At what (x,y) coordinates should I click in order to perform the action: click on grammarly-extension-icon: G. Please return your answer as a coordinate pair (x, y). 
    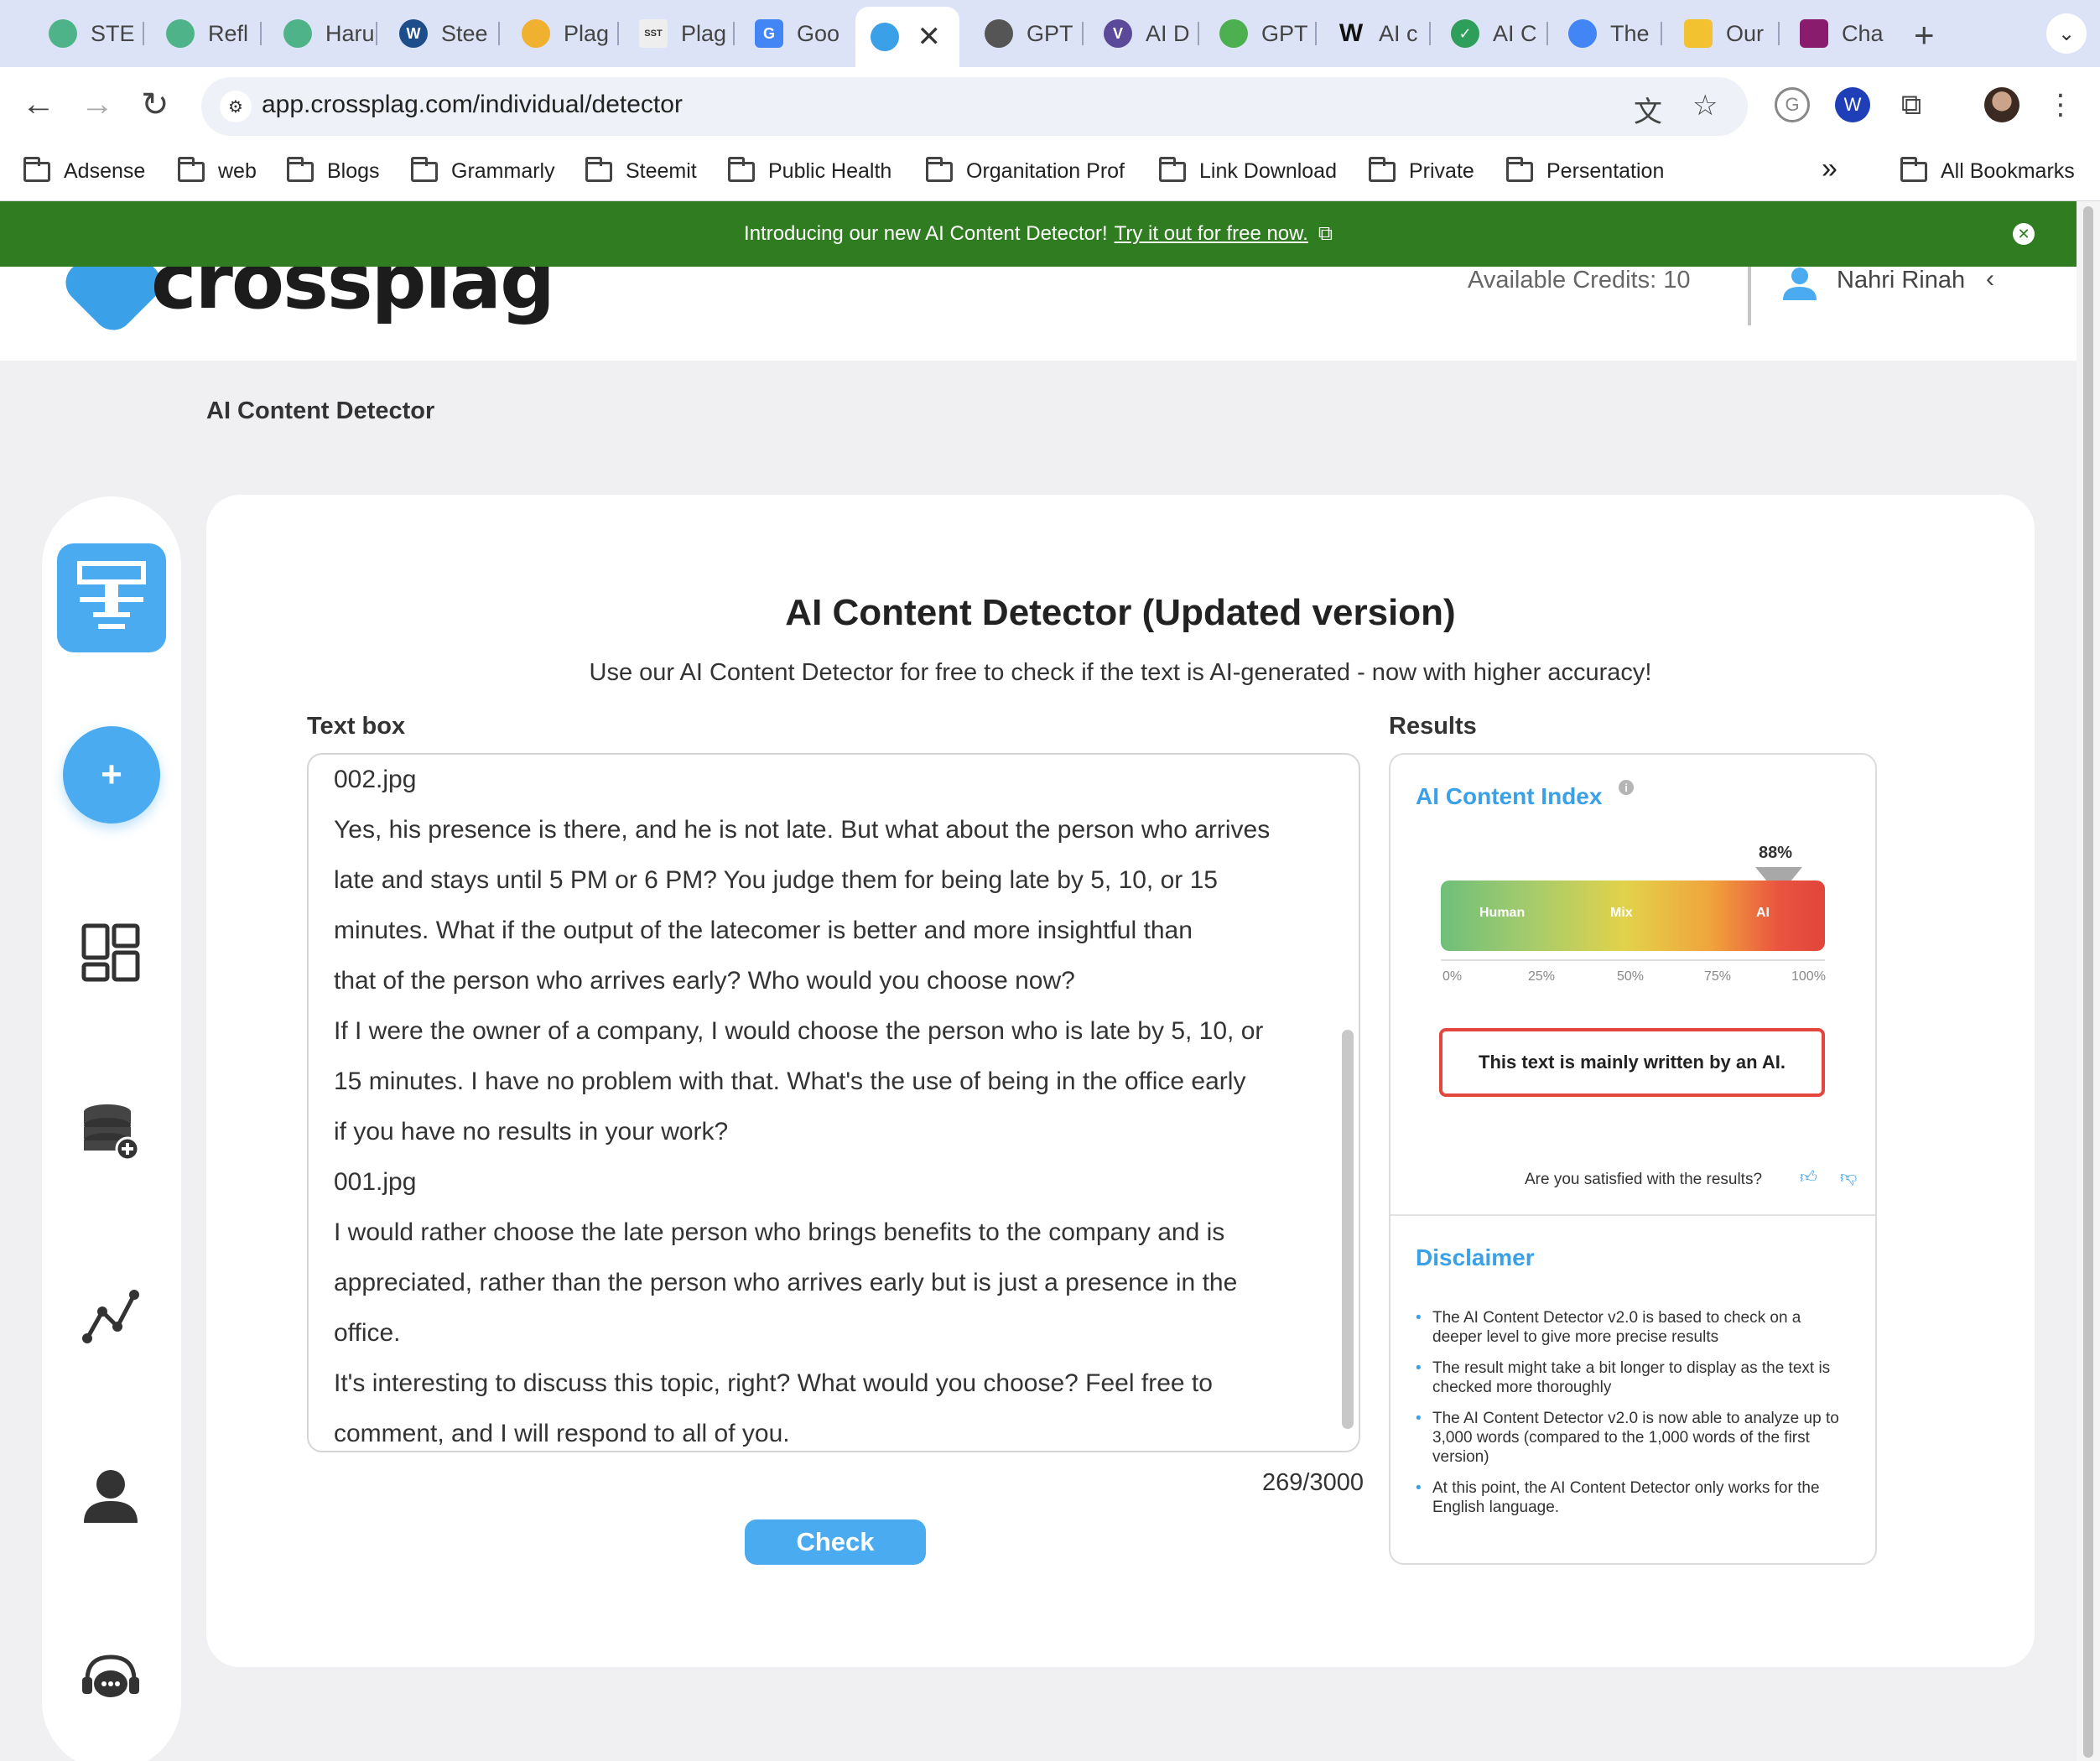
    Looking at the image, I should click on (1792, 104).